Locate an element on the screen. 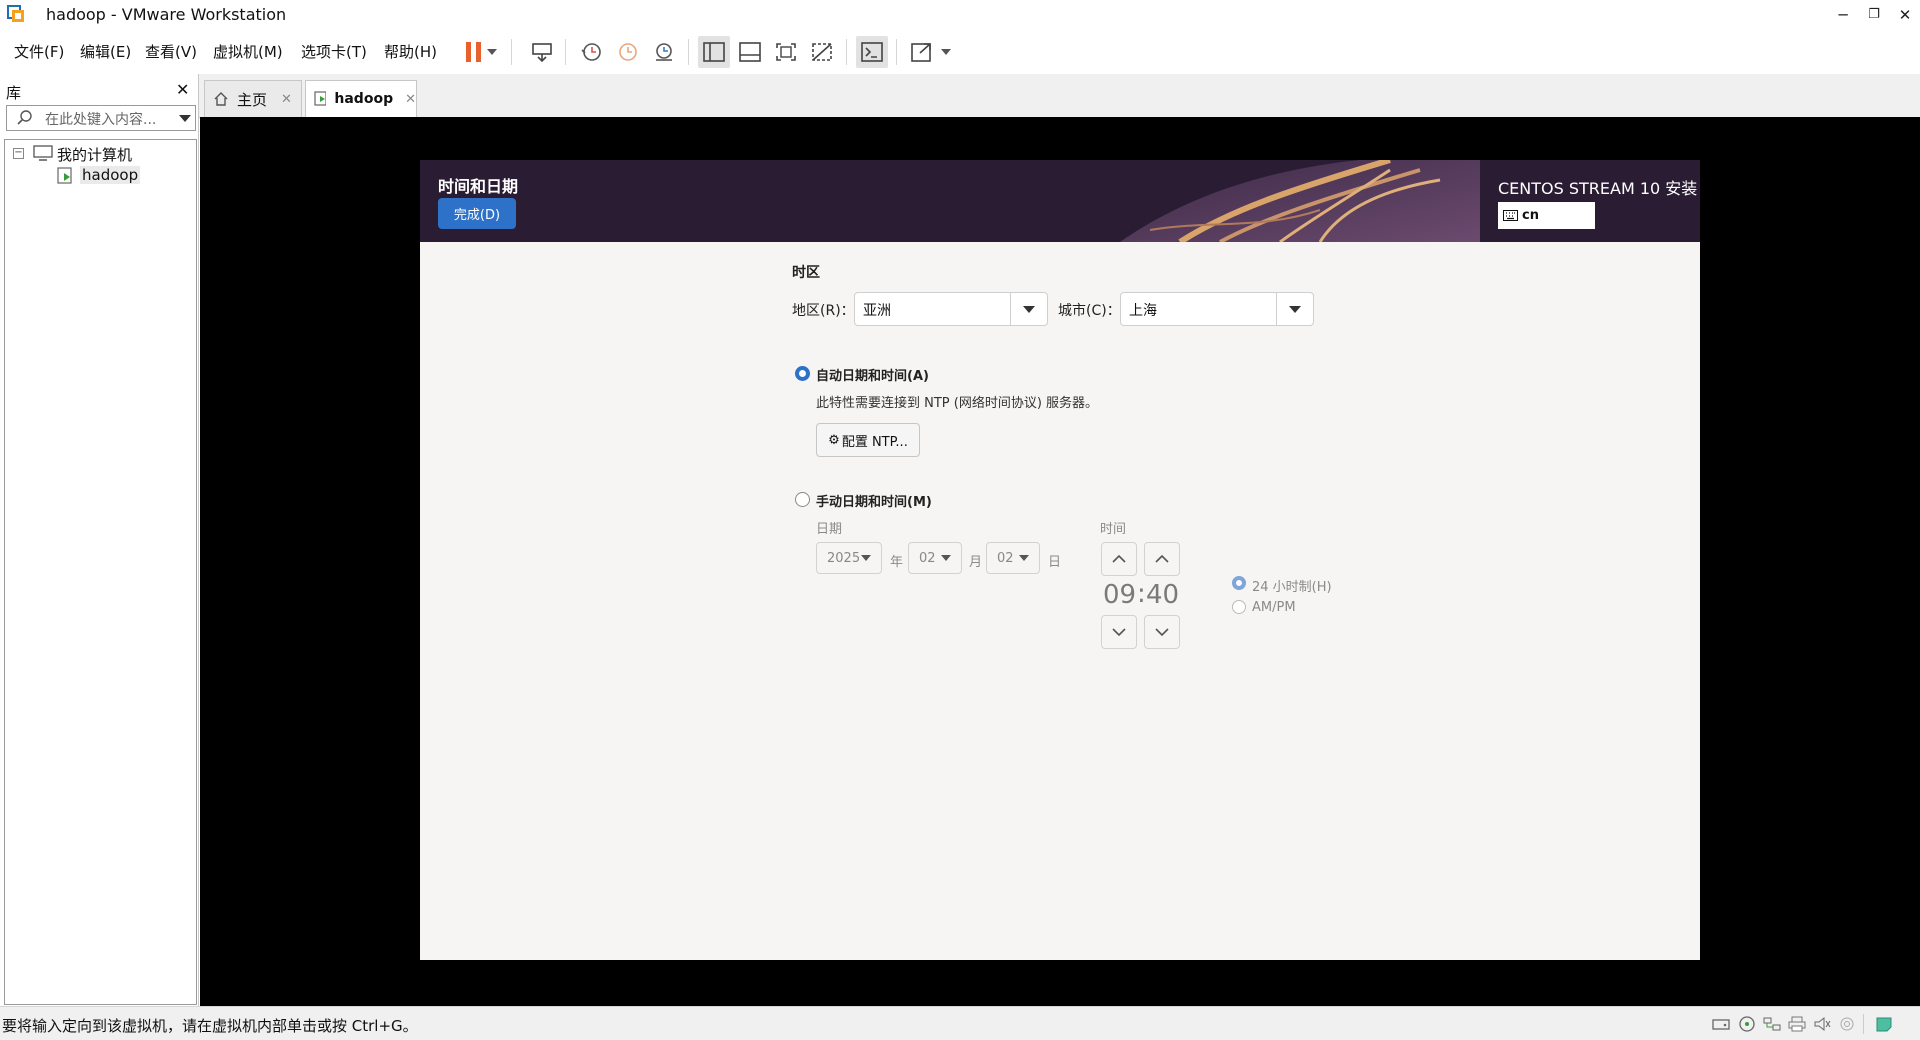 The image size is (1920, 1040). stretch-button is located at coordinates (922, 52).